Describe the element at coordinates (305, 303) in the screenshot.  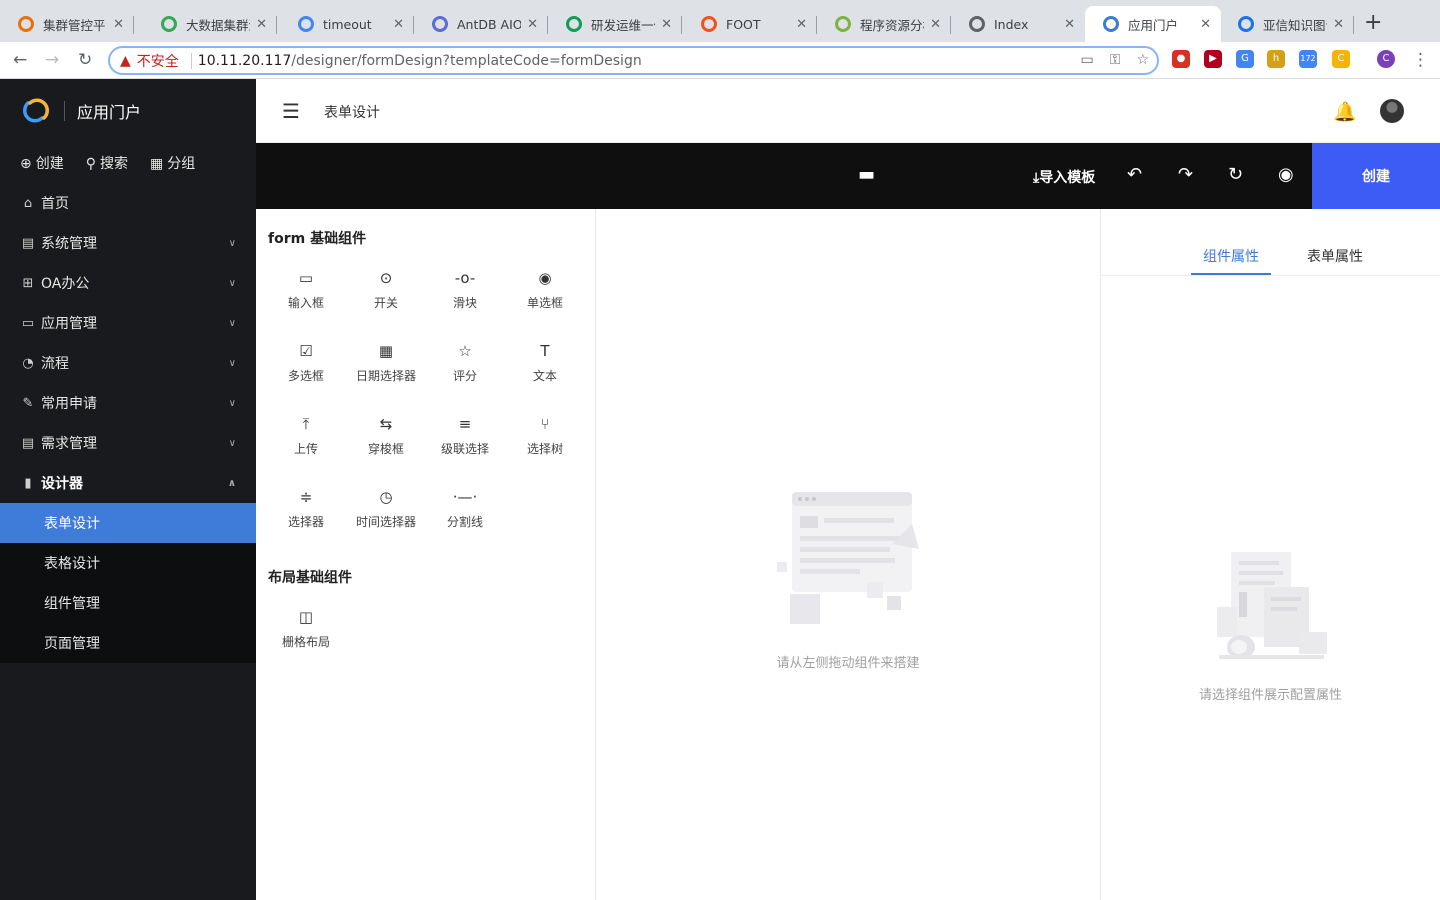
I see `component-label: 输入框` at that location.